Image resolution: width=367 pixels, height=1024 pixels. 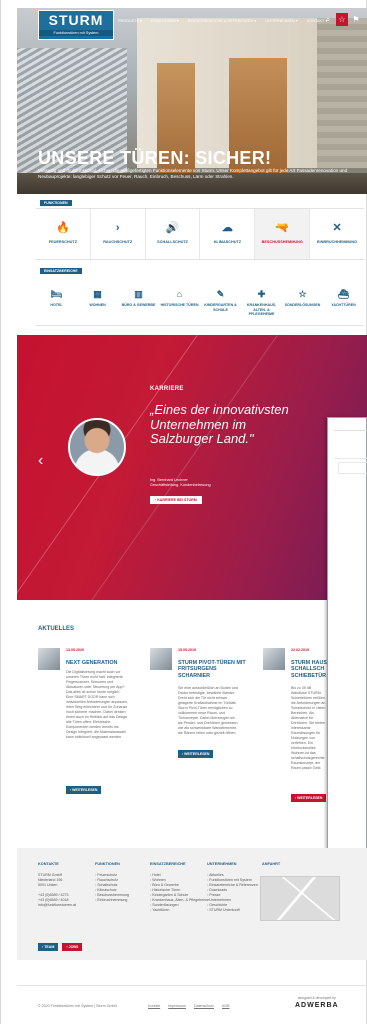 I want to click on design-brand: ADWERBA, so click(x=317, y=1005).